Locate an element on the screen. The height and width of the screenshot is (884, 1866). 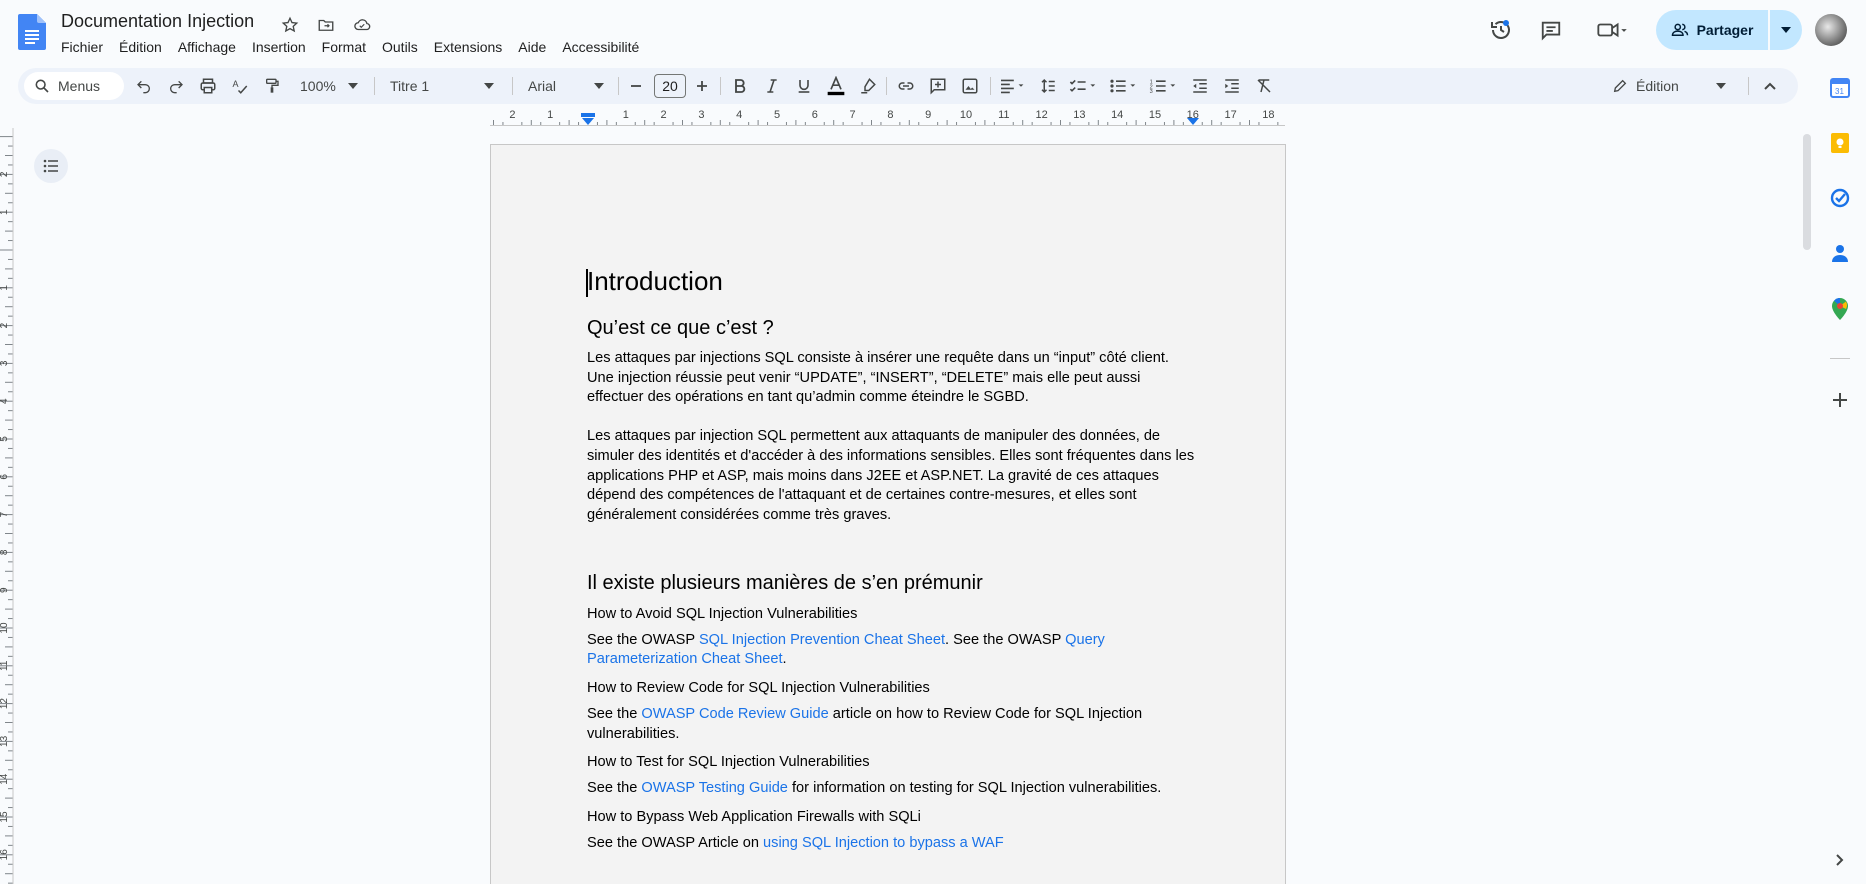
meet-icon is located at coordinates (1613, 30).